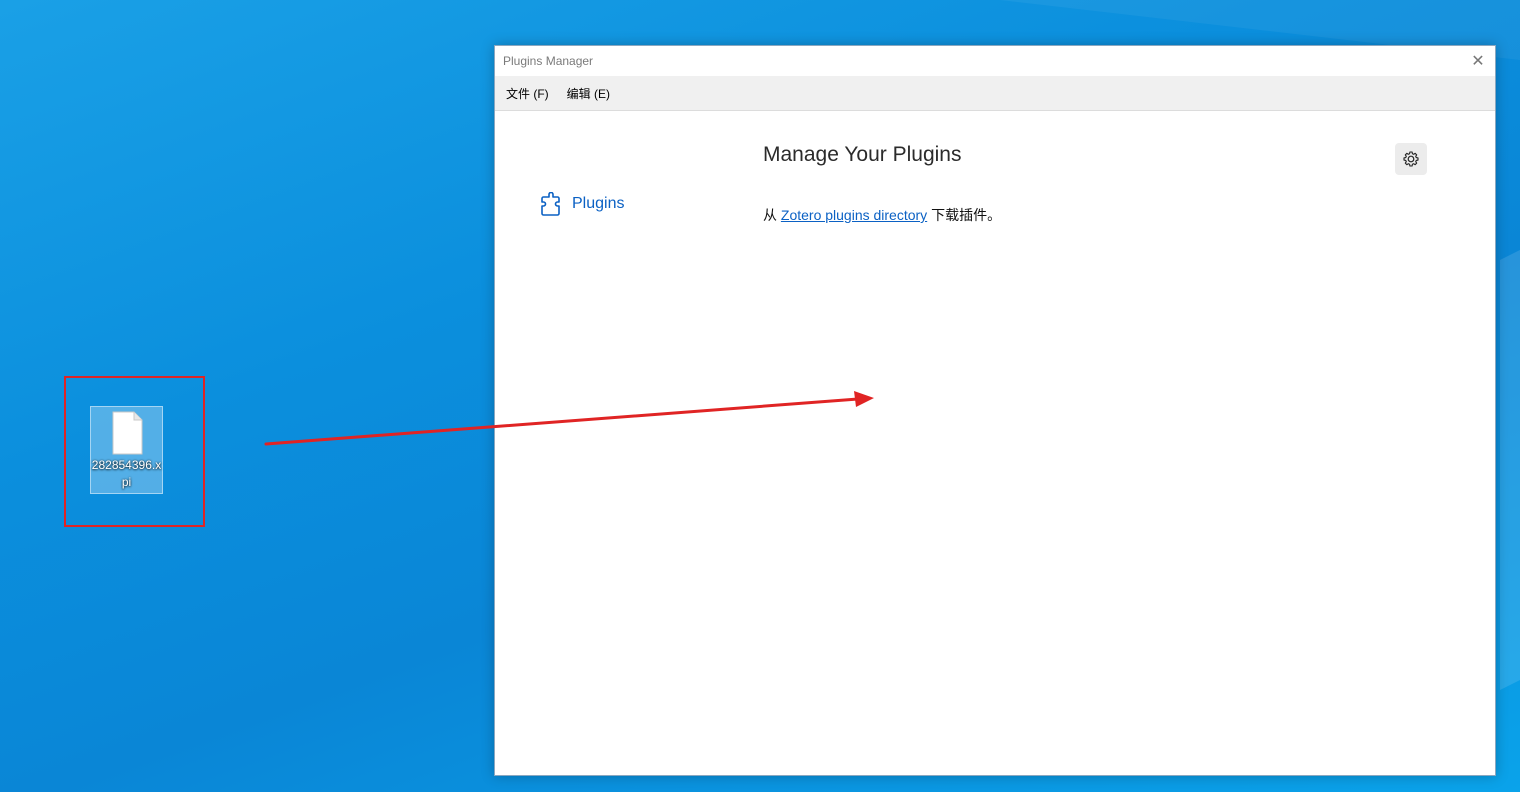 This screenshot has width=1520, height=792. What do you see at coordinates (772, 215) in the screenshot?
I see `intro-prefix: 从` at bounding box center [772, 215].